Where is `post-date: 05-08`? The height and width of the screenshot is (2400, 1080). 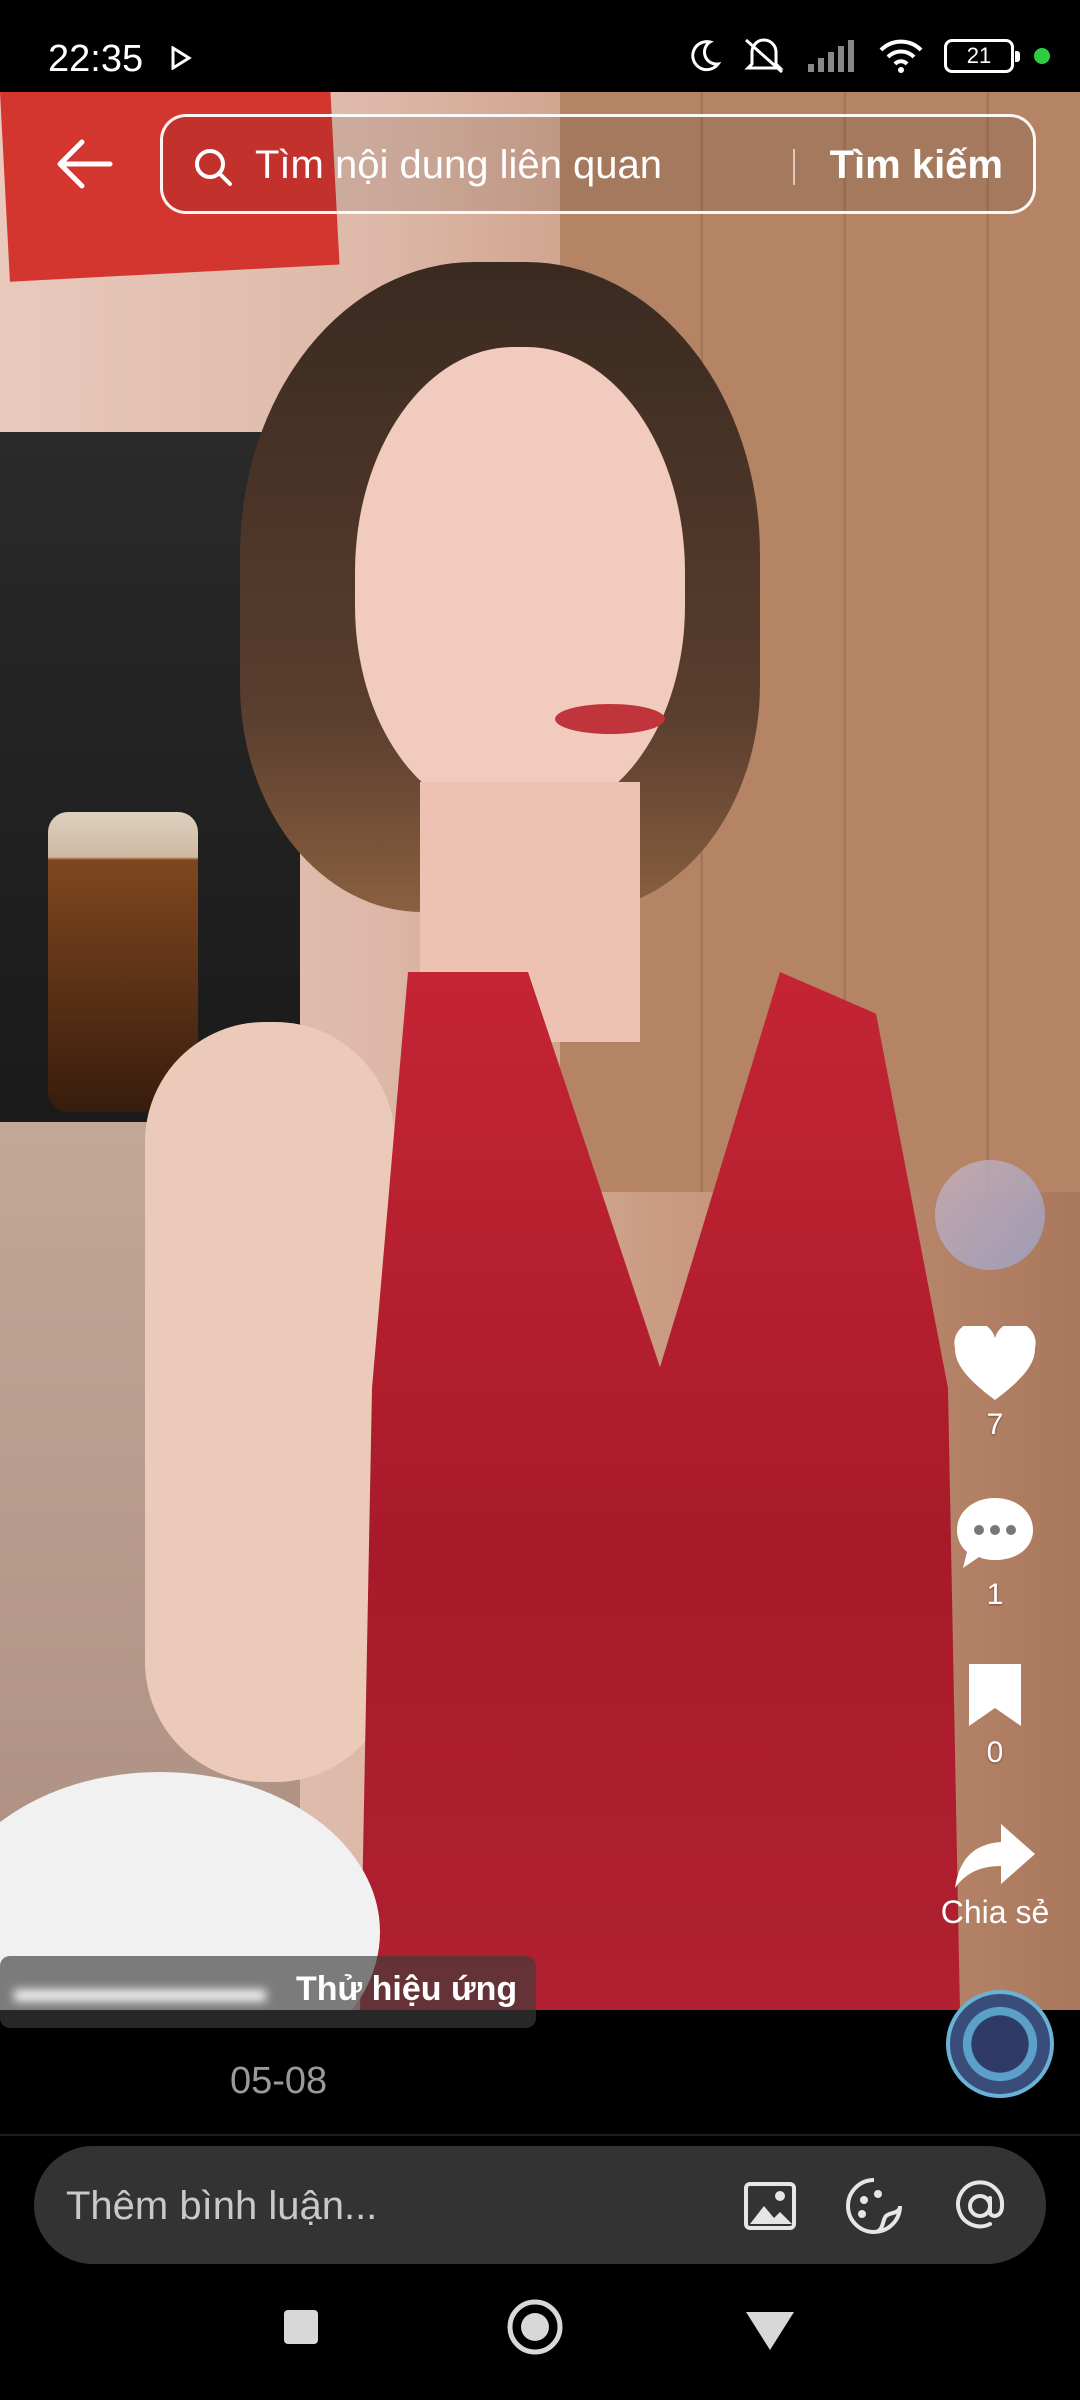
post-date: 05-08 is located at coordinates (279, 2081).